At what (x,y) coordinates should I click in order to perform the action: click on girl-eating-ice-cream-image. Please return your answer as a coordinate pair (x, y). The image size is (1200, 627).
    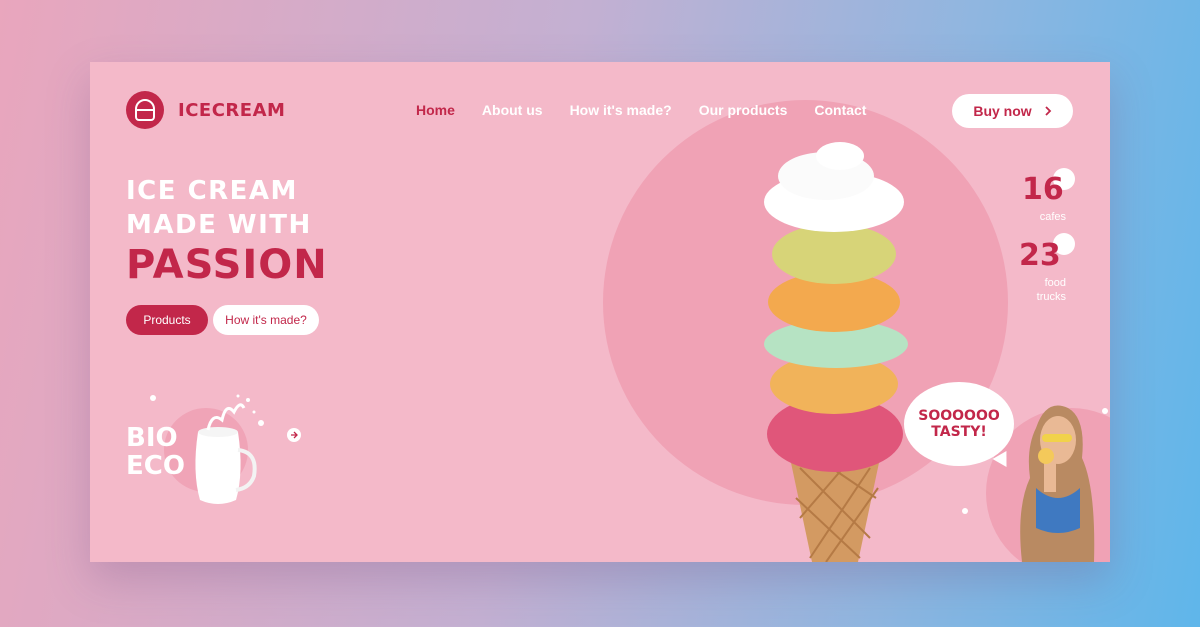
    Looking at the image, I should click on (1057, 483).